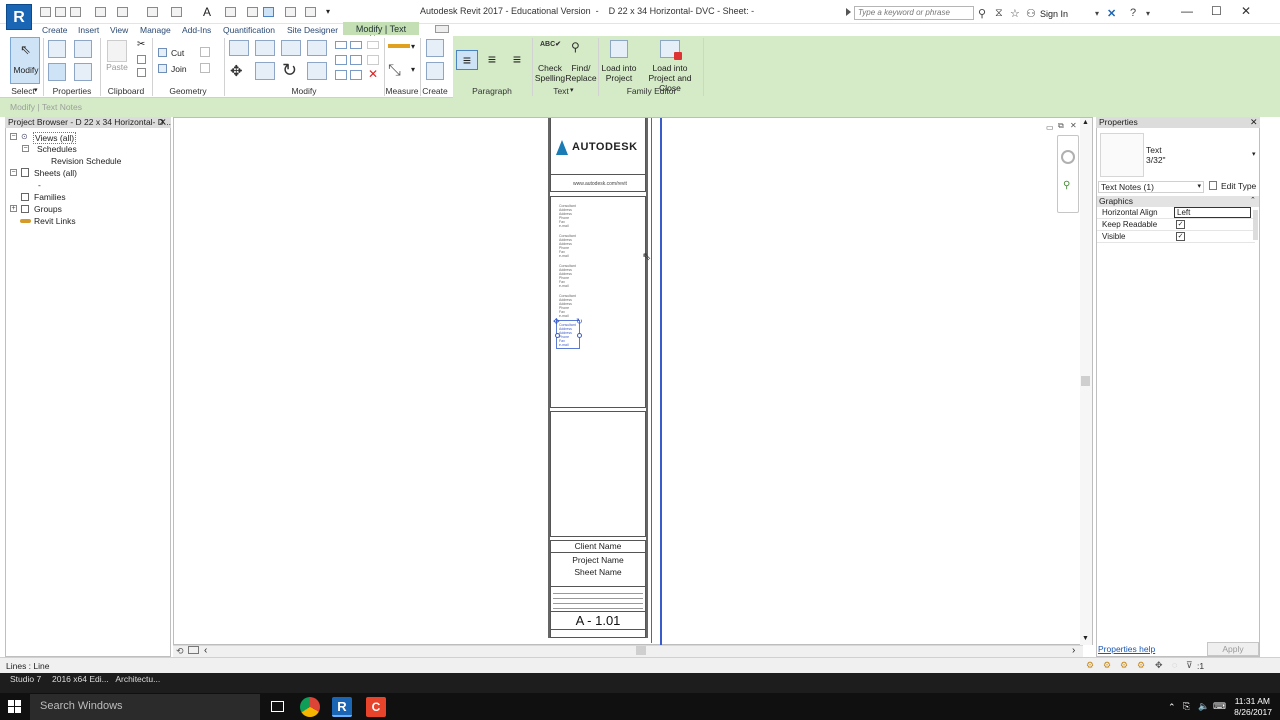 The image size is (1280, 720). Describe the element at coordinates (1151, 187) in the screenshot. I see `instance-filter-select: Text Notes (1) ▾` at that location.